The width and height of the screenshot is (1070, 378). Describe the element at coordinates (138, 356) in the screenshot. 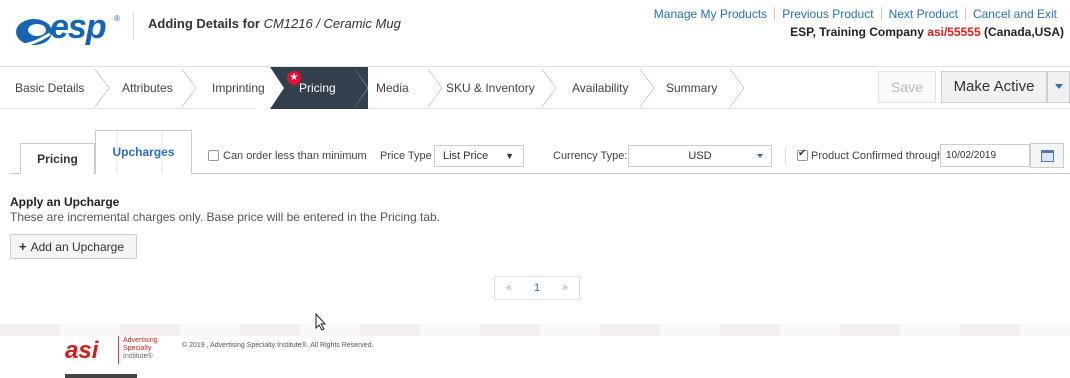

I see `asi-wordmark-line3: Institute®` at that location.